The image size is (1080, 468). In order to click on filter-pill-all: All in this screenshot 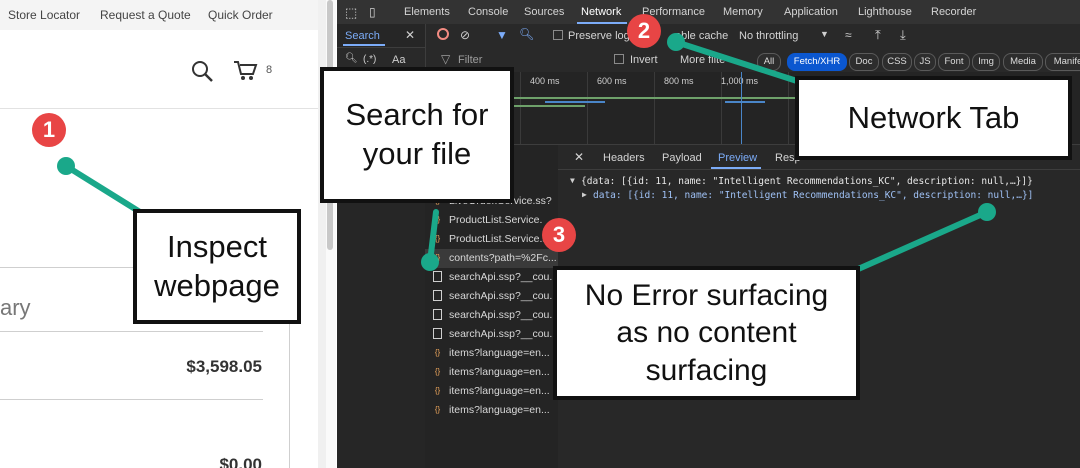, I will do `click(769, 62)`.